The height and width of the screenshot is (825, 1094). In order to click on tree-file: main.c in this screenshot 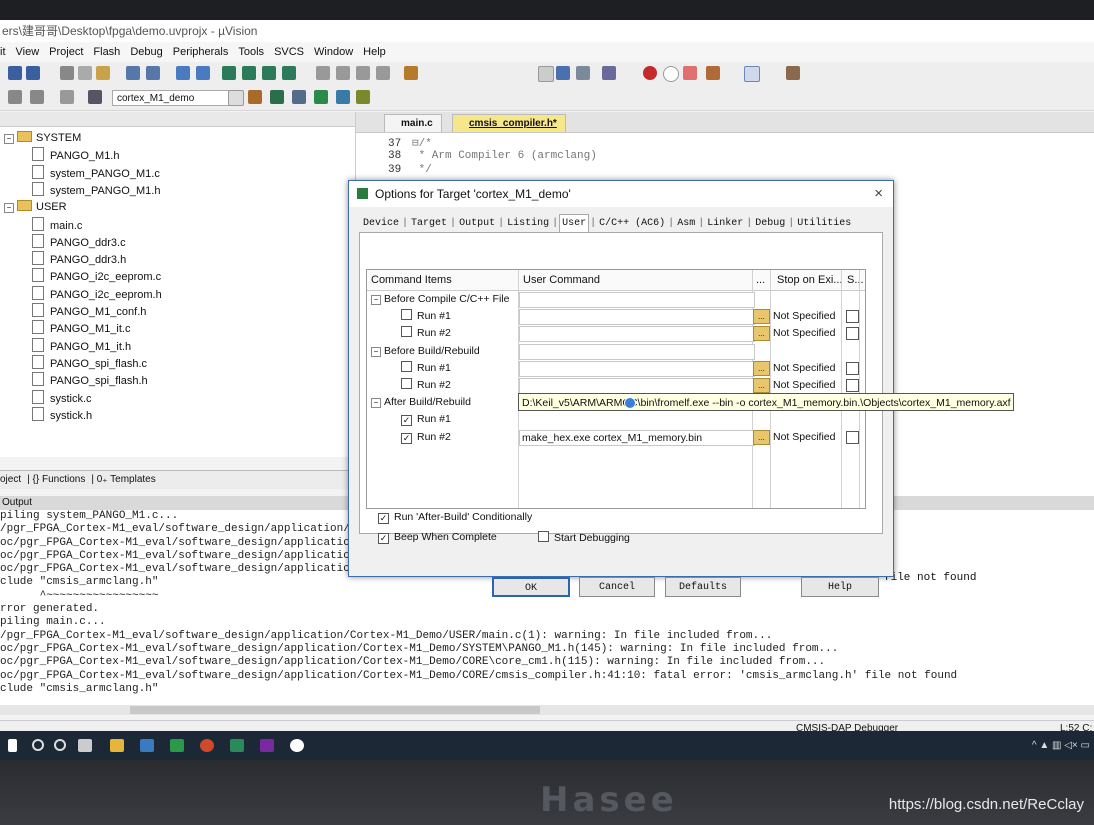, I will do `click(57, 225)`.